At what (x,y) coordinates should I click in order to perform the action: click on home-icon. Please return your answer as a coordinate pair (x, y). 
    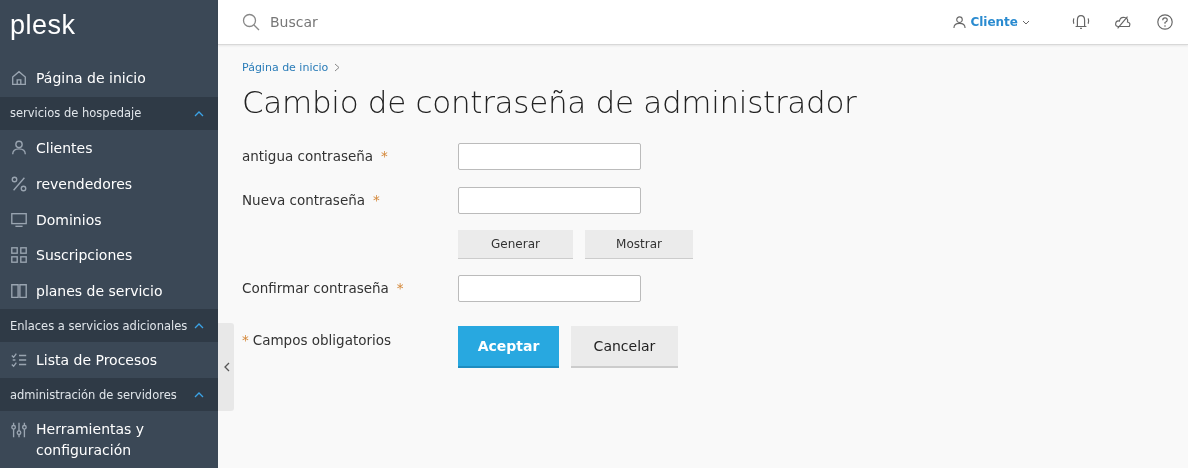
    Looking at the image, I should click on (19, 78).